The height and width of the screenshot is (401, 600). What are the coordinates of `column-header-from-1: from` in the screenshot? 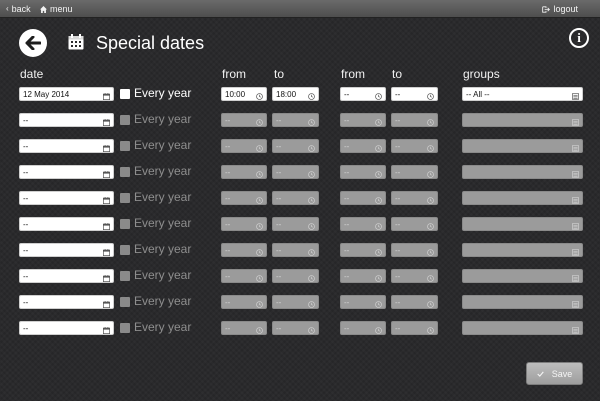 It's located at (234, 74).